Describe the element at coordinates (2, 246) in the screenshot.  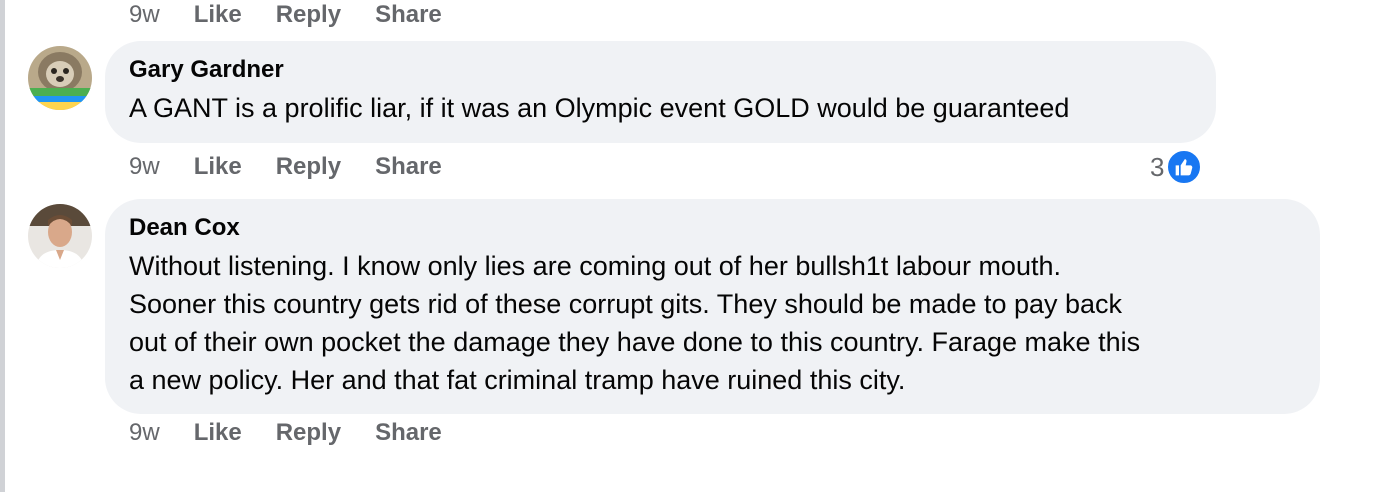
I see `thread-line` at that location.